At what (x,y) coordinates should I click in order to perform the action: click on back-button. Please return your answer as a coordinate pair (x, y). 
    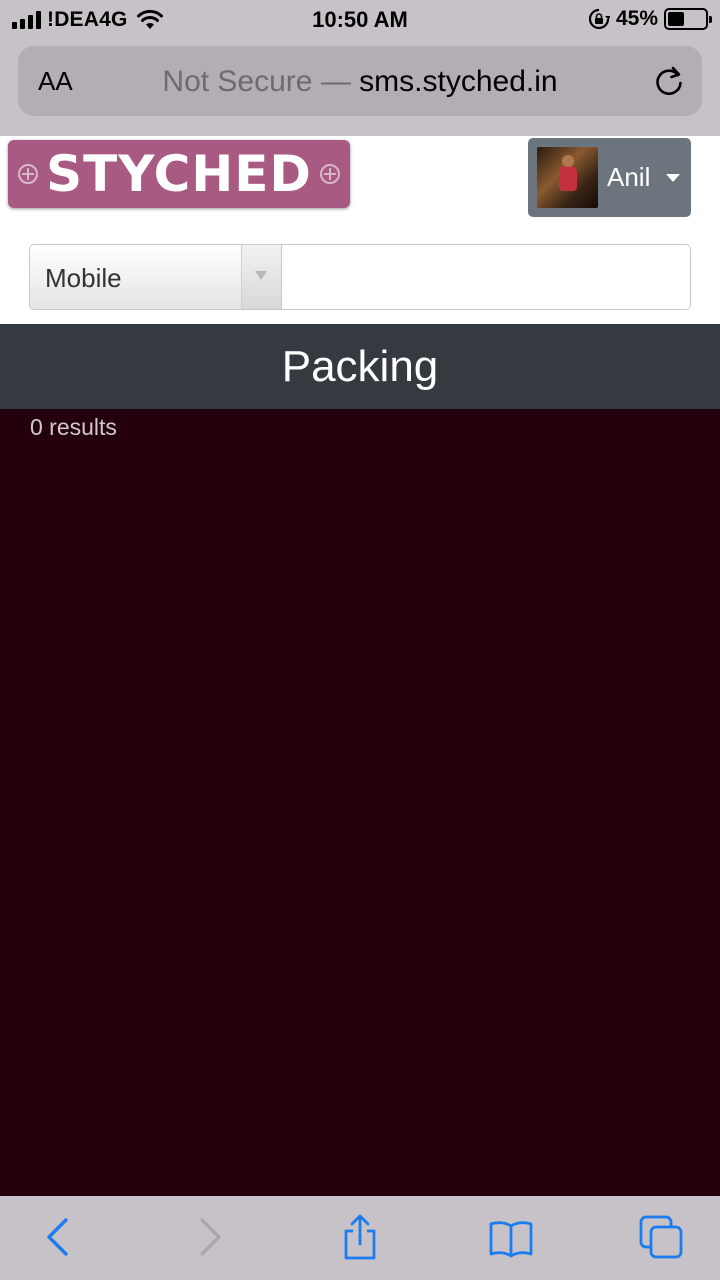
    Looking at the image, I should click on (59, 1237).